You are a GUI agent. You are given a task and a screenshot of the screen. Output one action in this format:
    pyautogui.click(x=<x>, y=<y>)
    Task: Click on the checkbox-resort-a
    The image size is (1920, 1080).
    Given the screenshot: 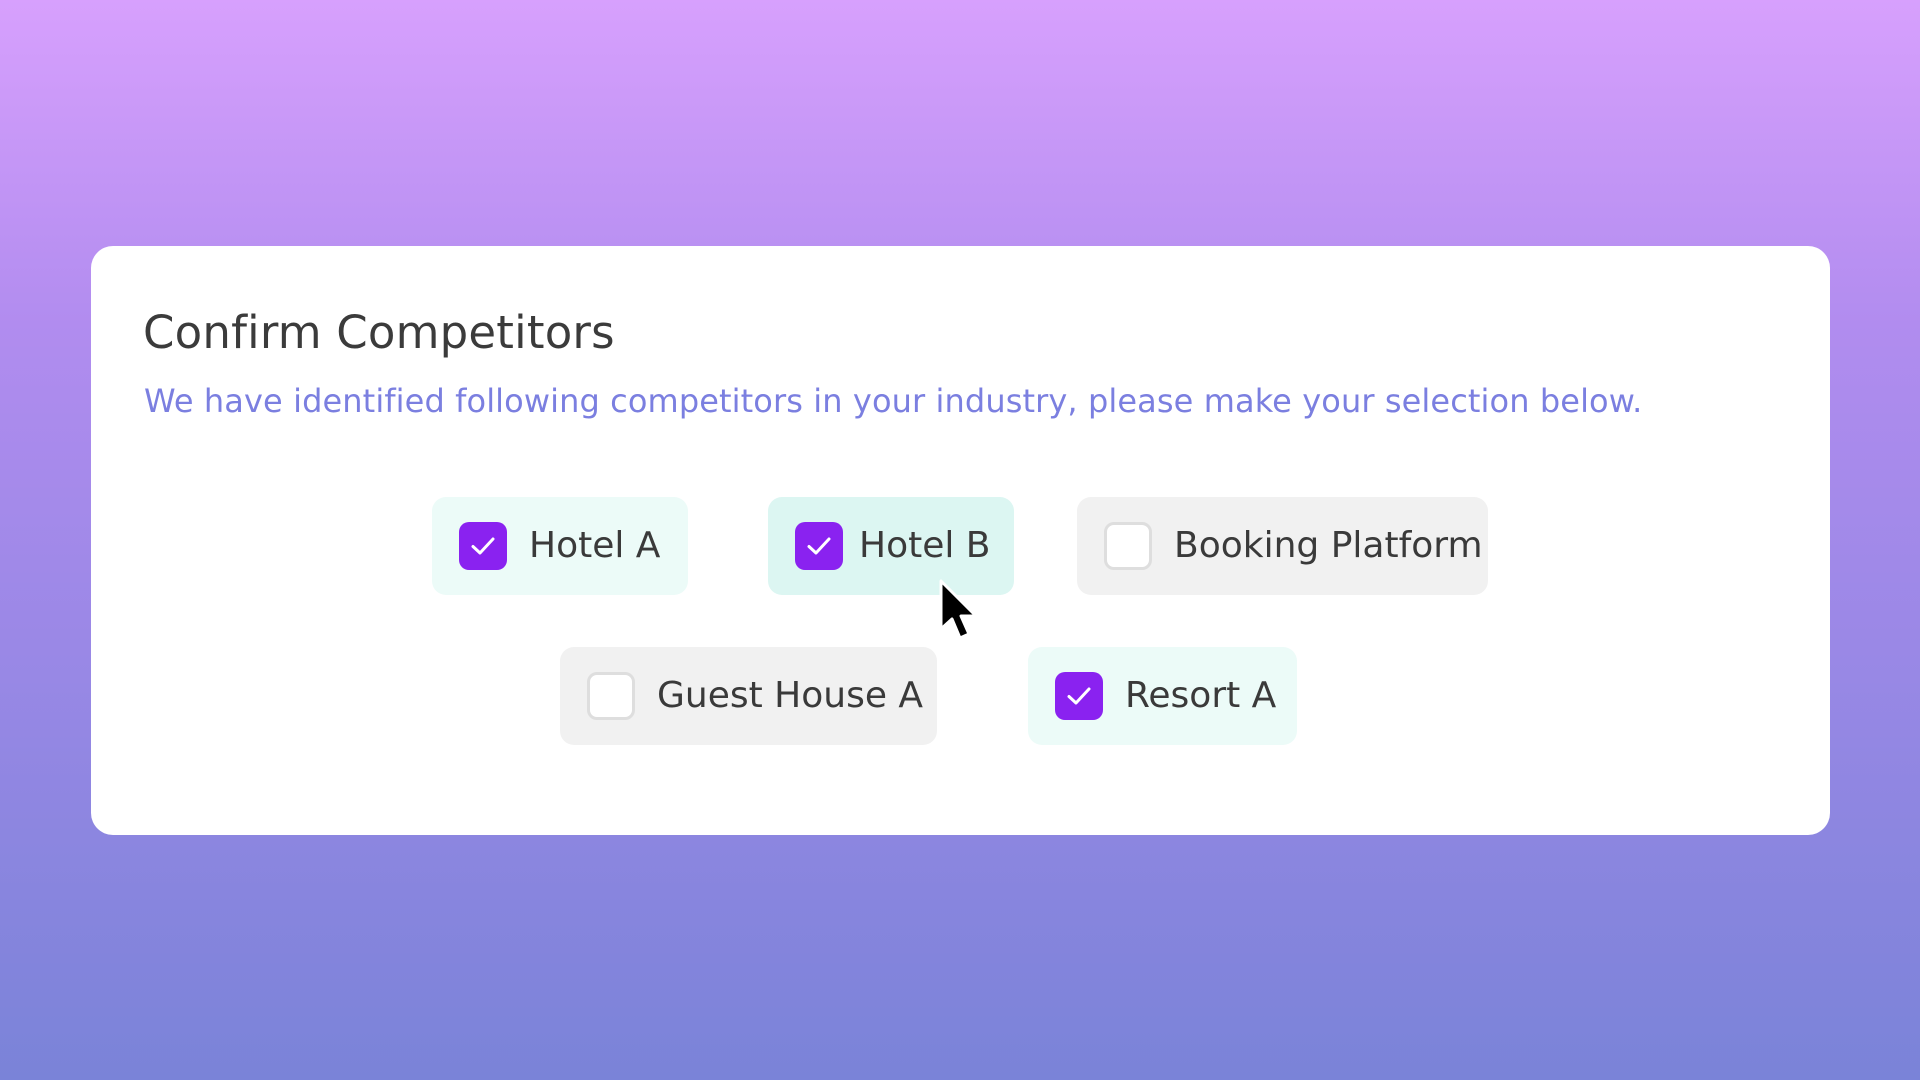 What is the action you would take?
    pyautogui.click(x=1079, y=696)
    